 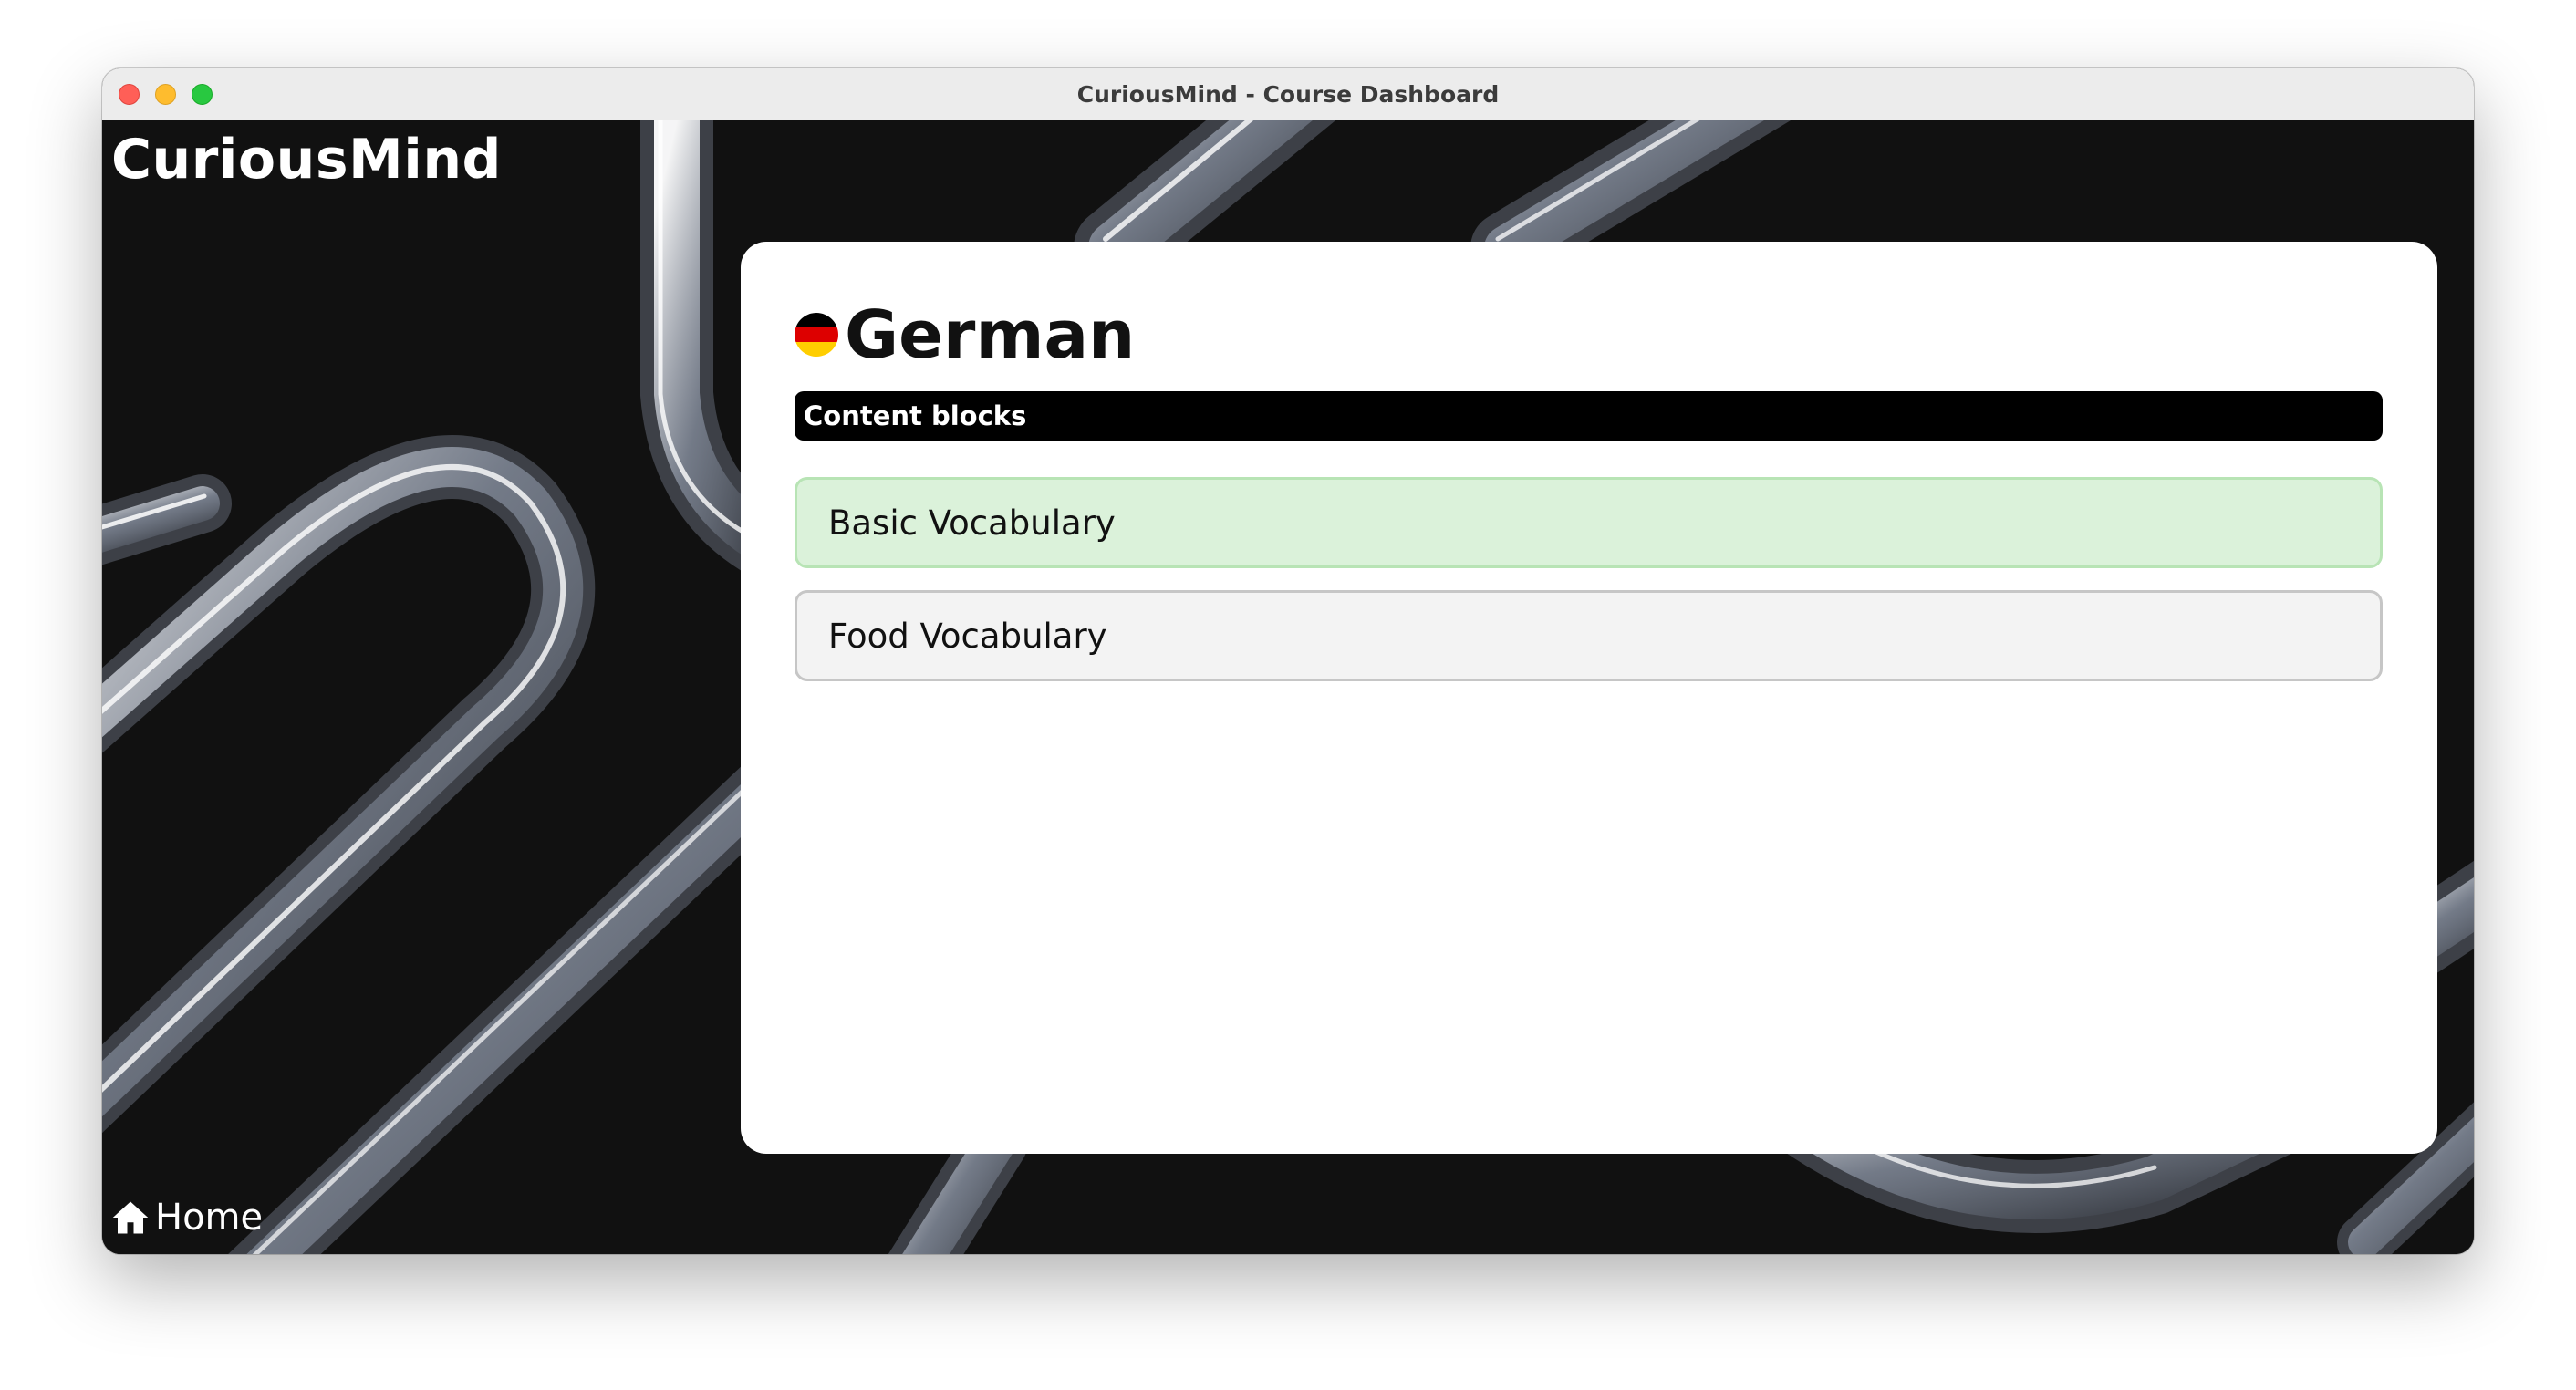 I want to click on course-title: German, so click(x=991, y=334).